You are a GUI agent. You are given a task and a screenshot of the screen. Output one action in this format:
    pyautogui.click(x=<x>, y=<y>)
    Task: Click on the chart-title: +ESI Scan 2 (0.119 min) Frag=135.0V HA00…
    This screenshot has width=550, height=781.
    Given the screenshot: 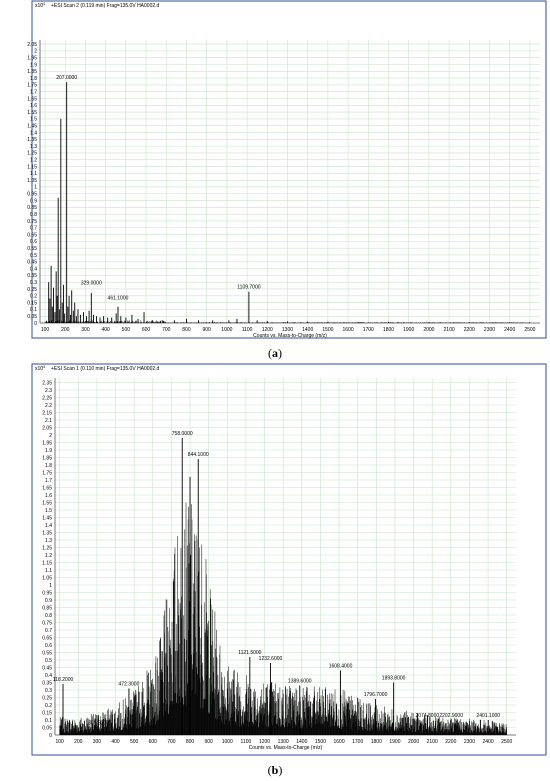 What is the action you would take?
    pyautogui.click(x=105, y=6)
    